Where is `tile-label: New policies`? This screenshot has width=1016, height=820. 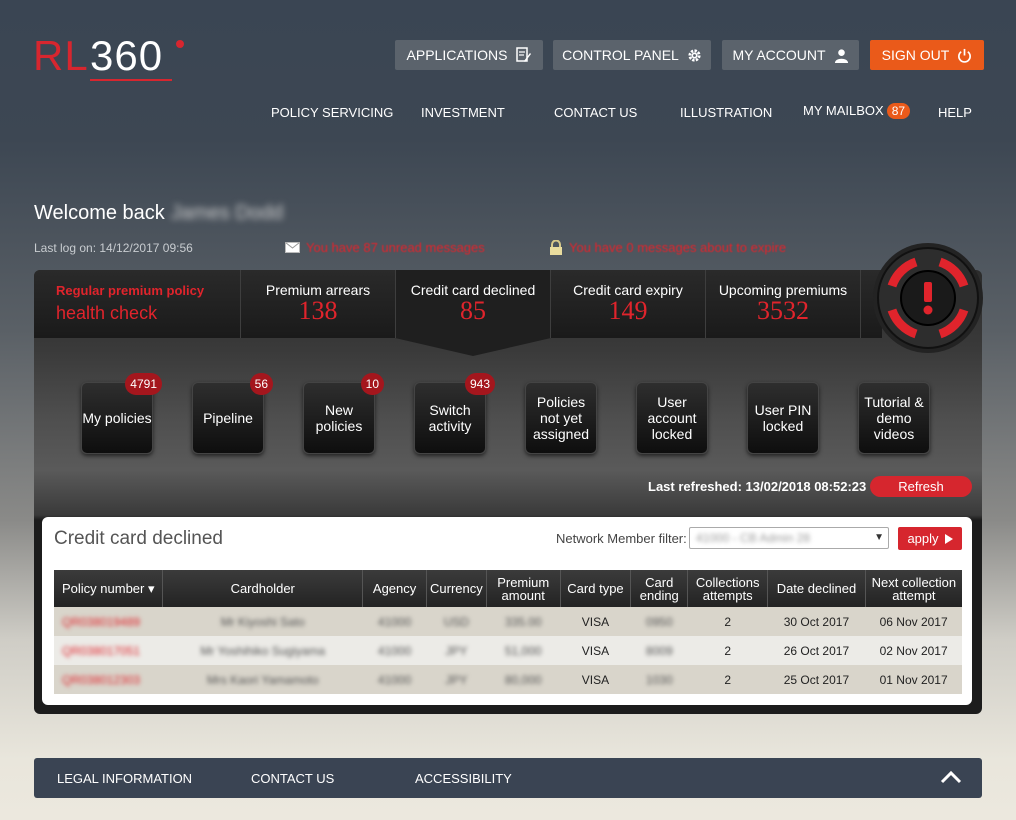
tile-label: New policies is located at coordinates (339, 418).